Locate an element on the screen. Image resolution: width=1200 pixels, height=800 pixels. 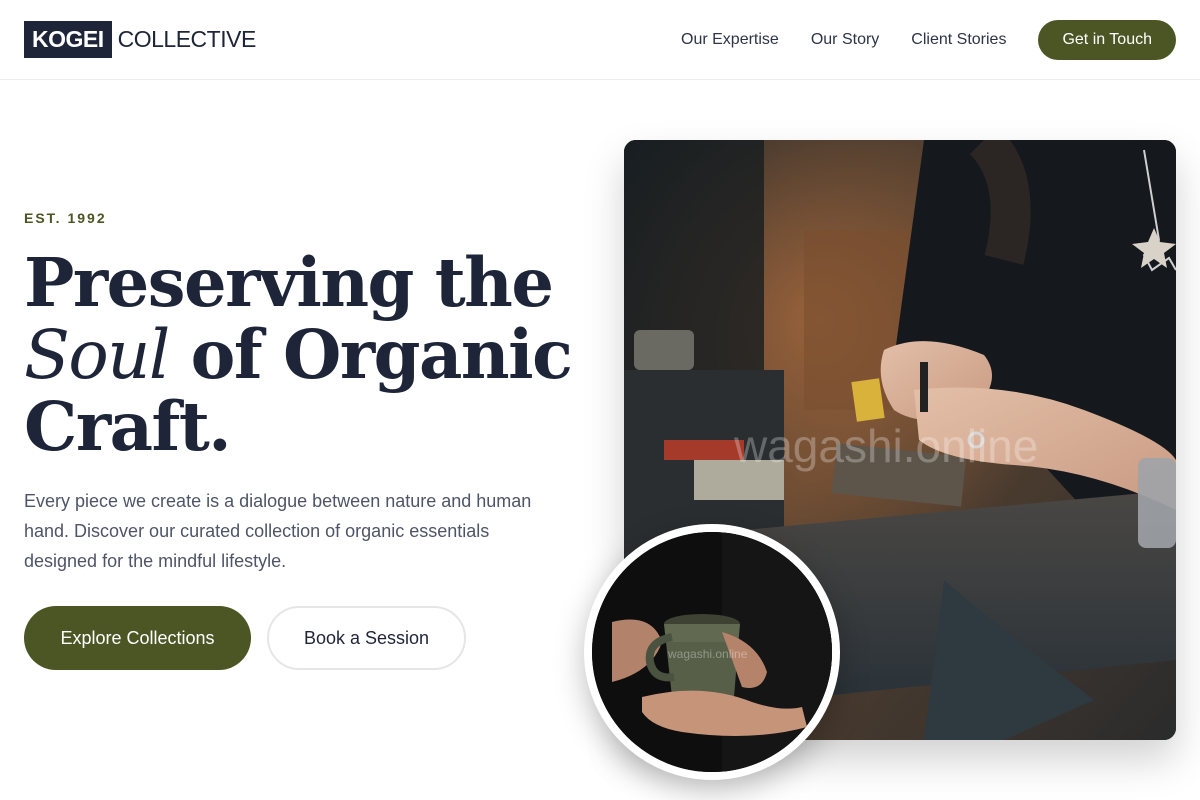
headline-line-3: Craft. is located at coordinates (128, 426).